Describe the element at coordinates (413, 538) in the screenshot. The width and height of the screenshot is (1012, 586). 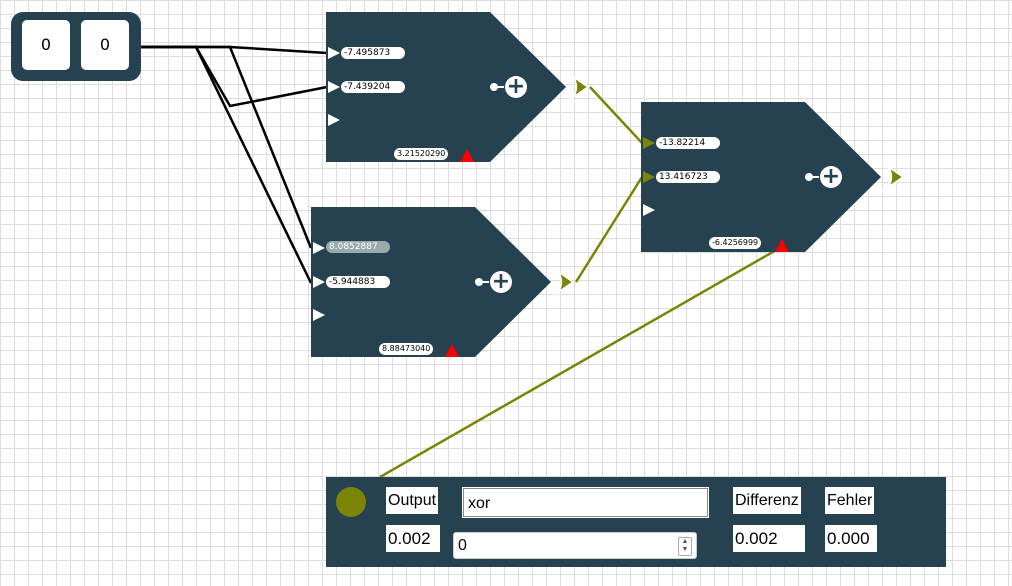
I see `output-value: 0.002` at that location.